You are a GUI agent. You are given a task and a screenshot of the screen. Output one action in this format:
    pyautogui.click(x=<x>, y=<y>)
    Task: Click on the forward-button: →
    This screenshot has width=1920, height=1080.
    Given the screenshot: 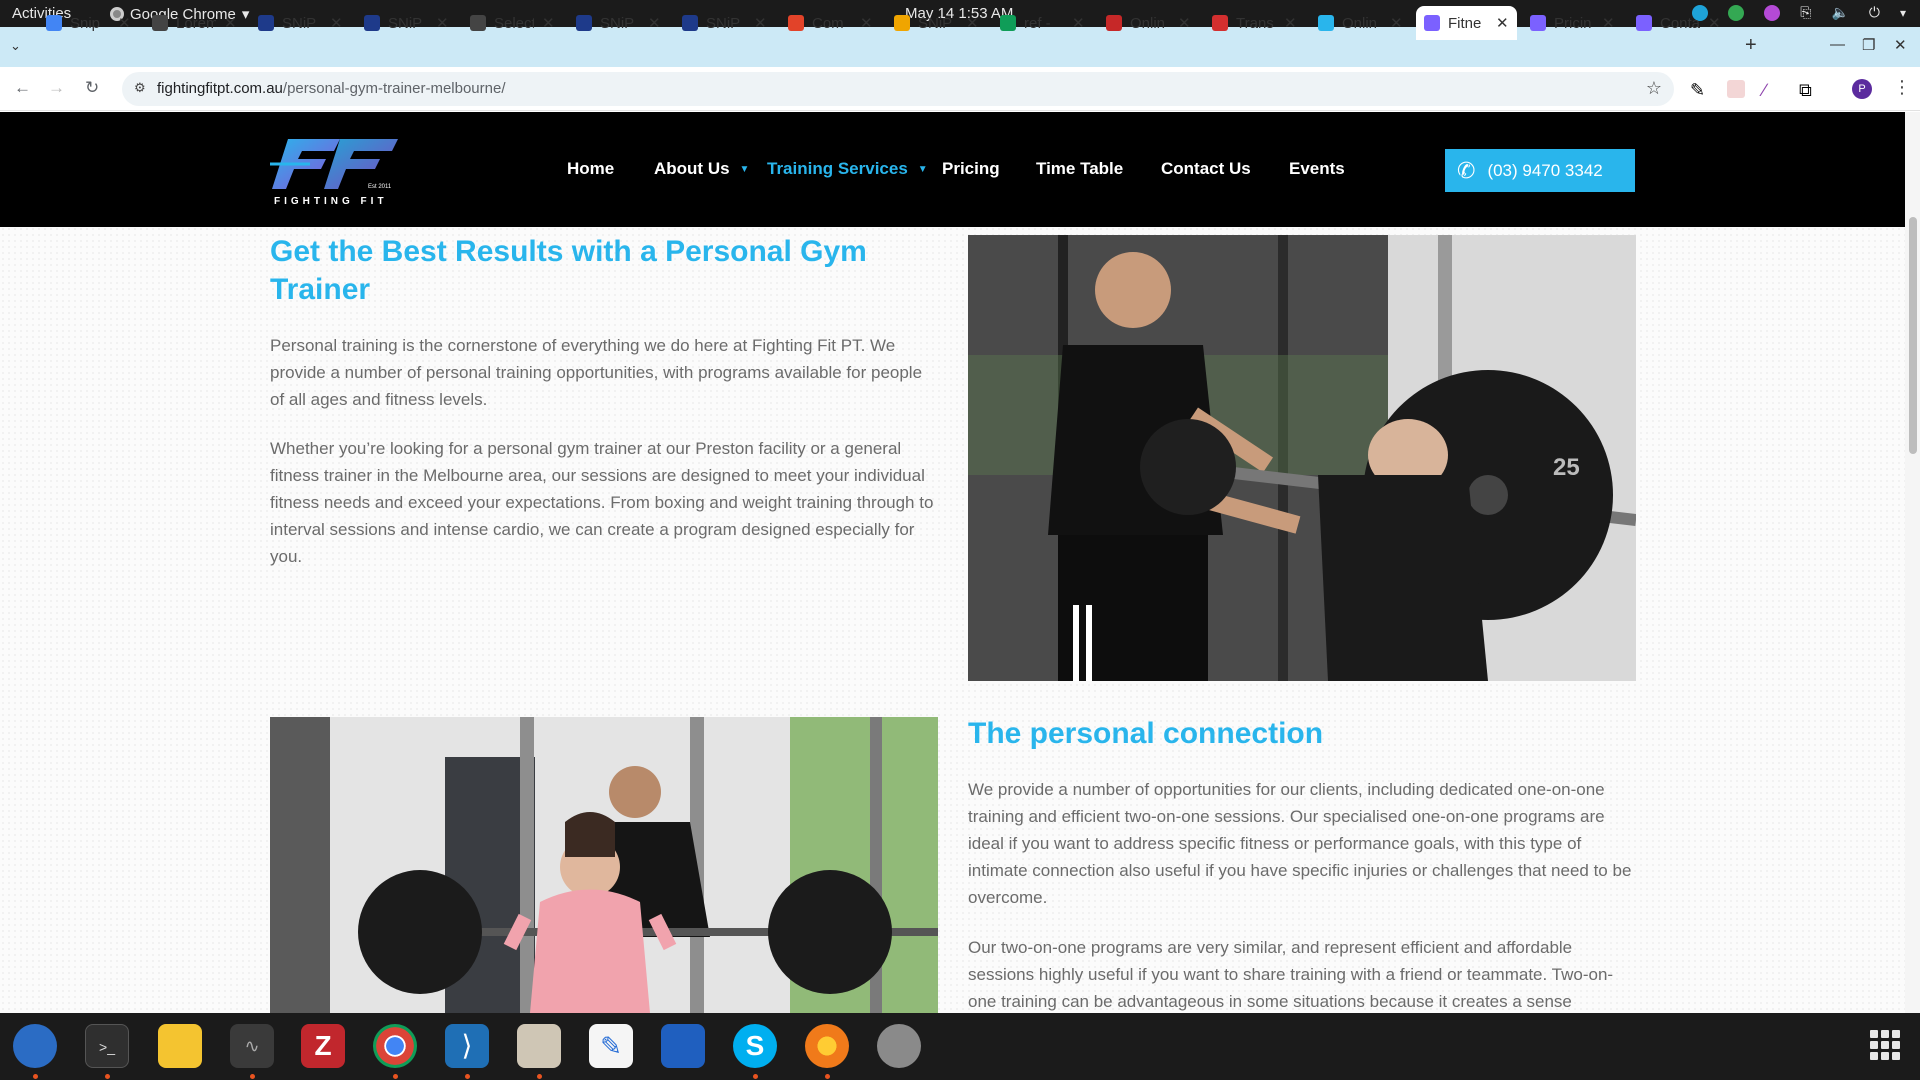 What is the action you would take?
    pyautogui.click(x=56, y=88)
    